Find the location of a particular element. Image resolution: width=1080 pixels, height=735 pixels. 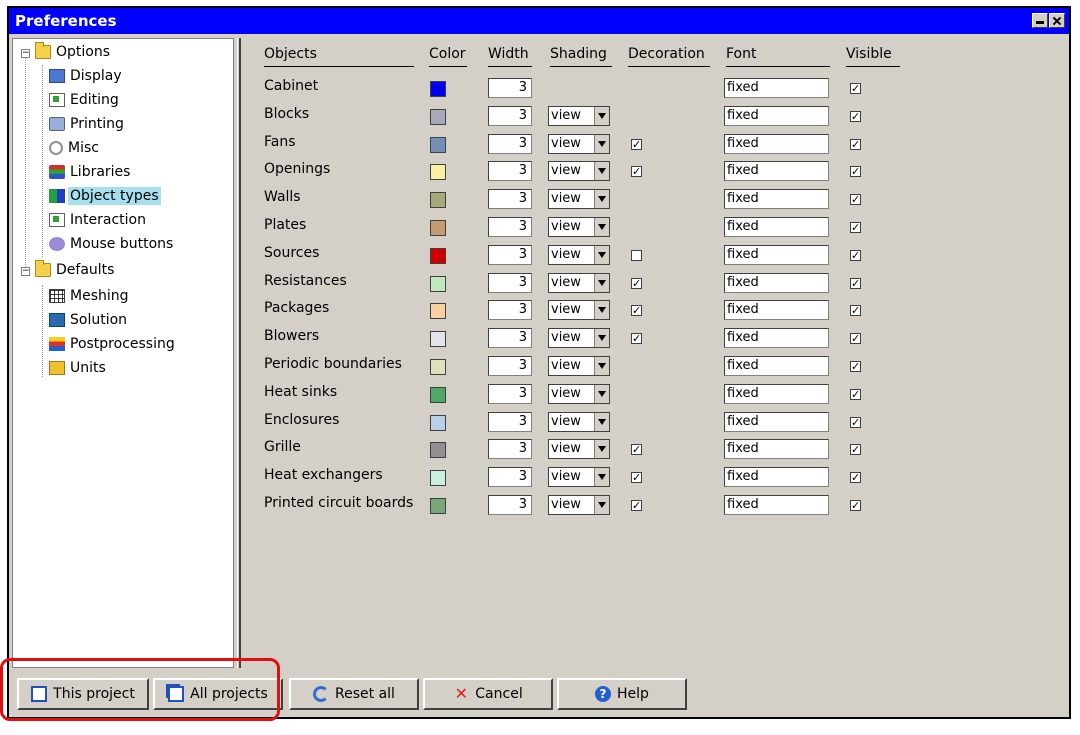

tree-item-units: Units is located at coordinates (78, 368).